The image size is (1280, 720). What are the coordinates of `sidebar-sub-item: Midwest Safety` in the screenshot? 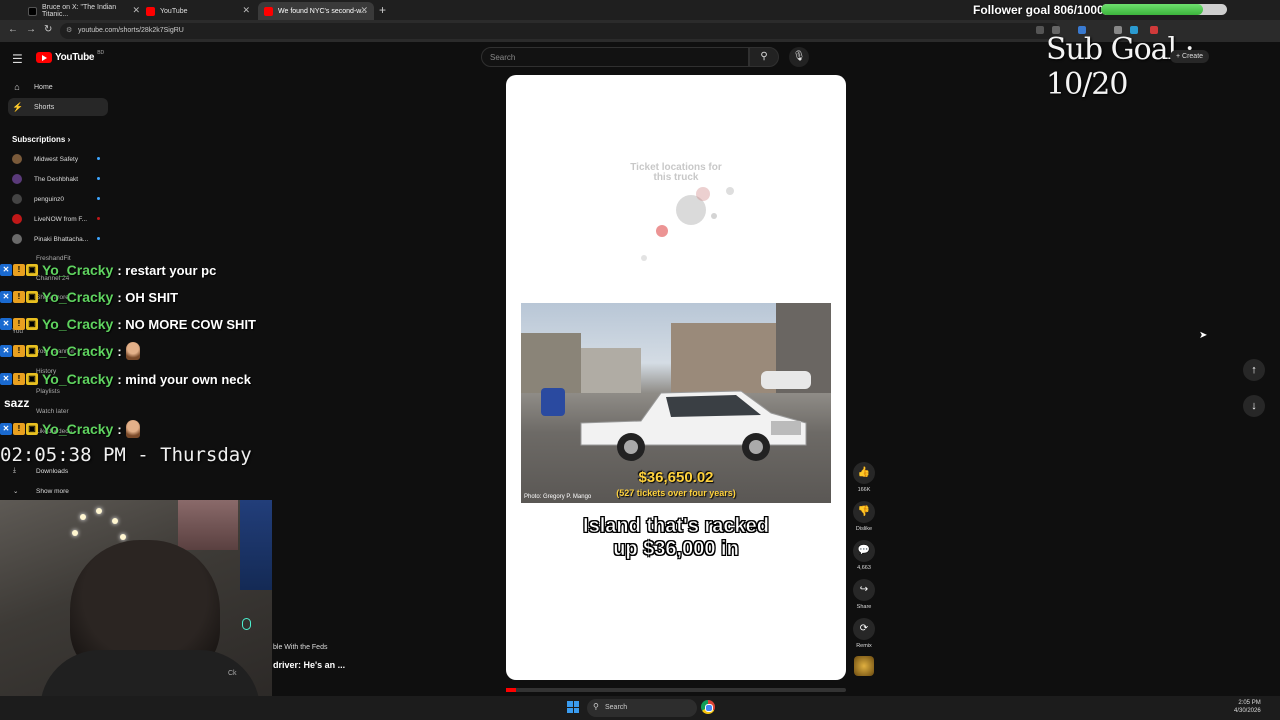 It's located at (56, 159).